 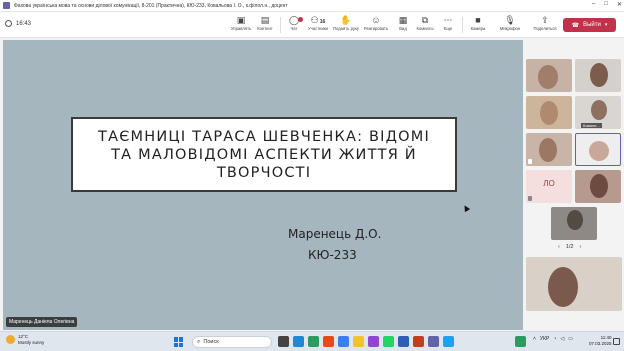 I want to click on weather-text: 12°C Mostly sunny, so click(x=31, y=339).